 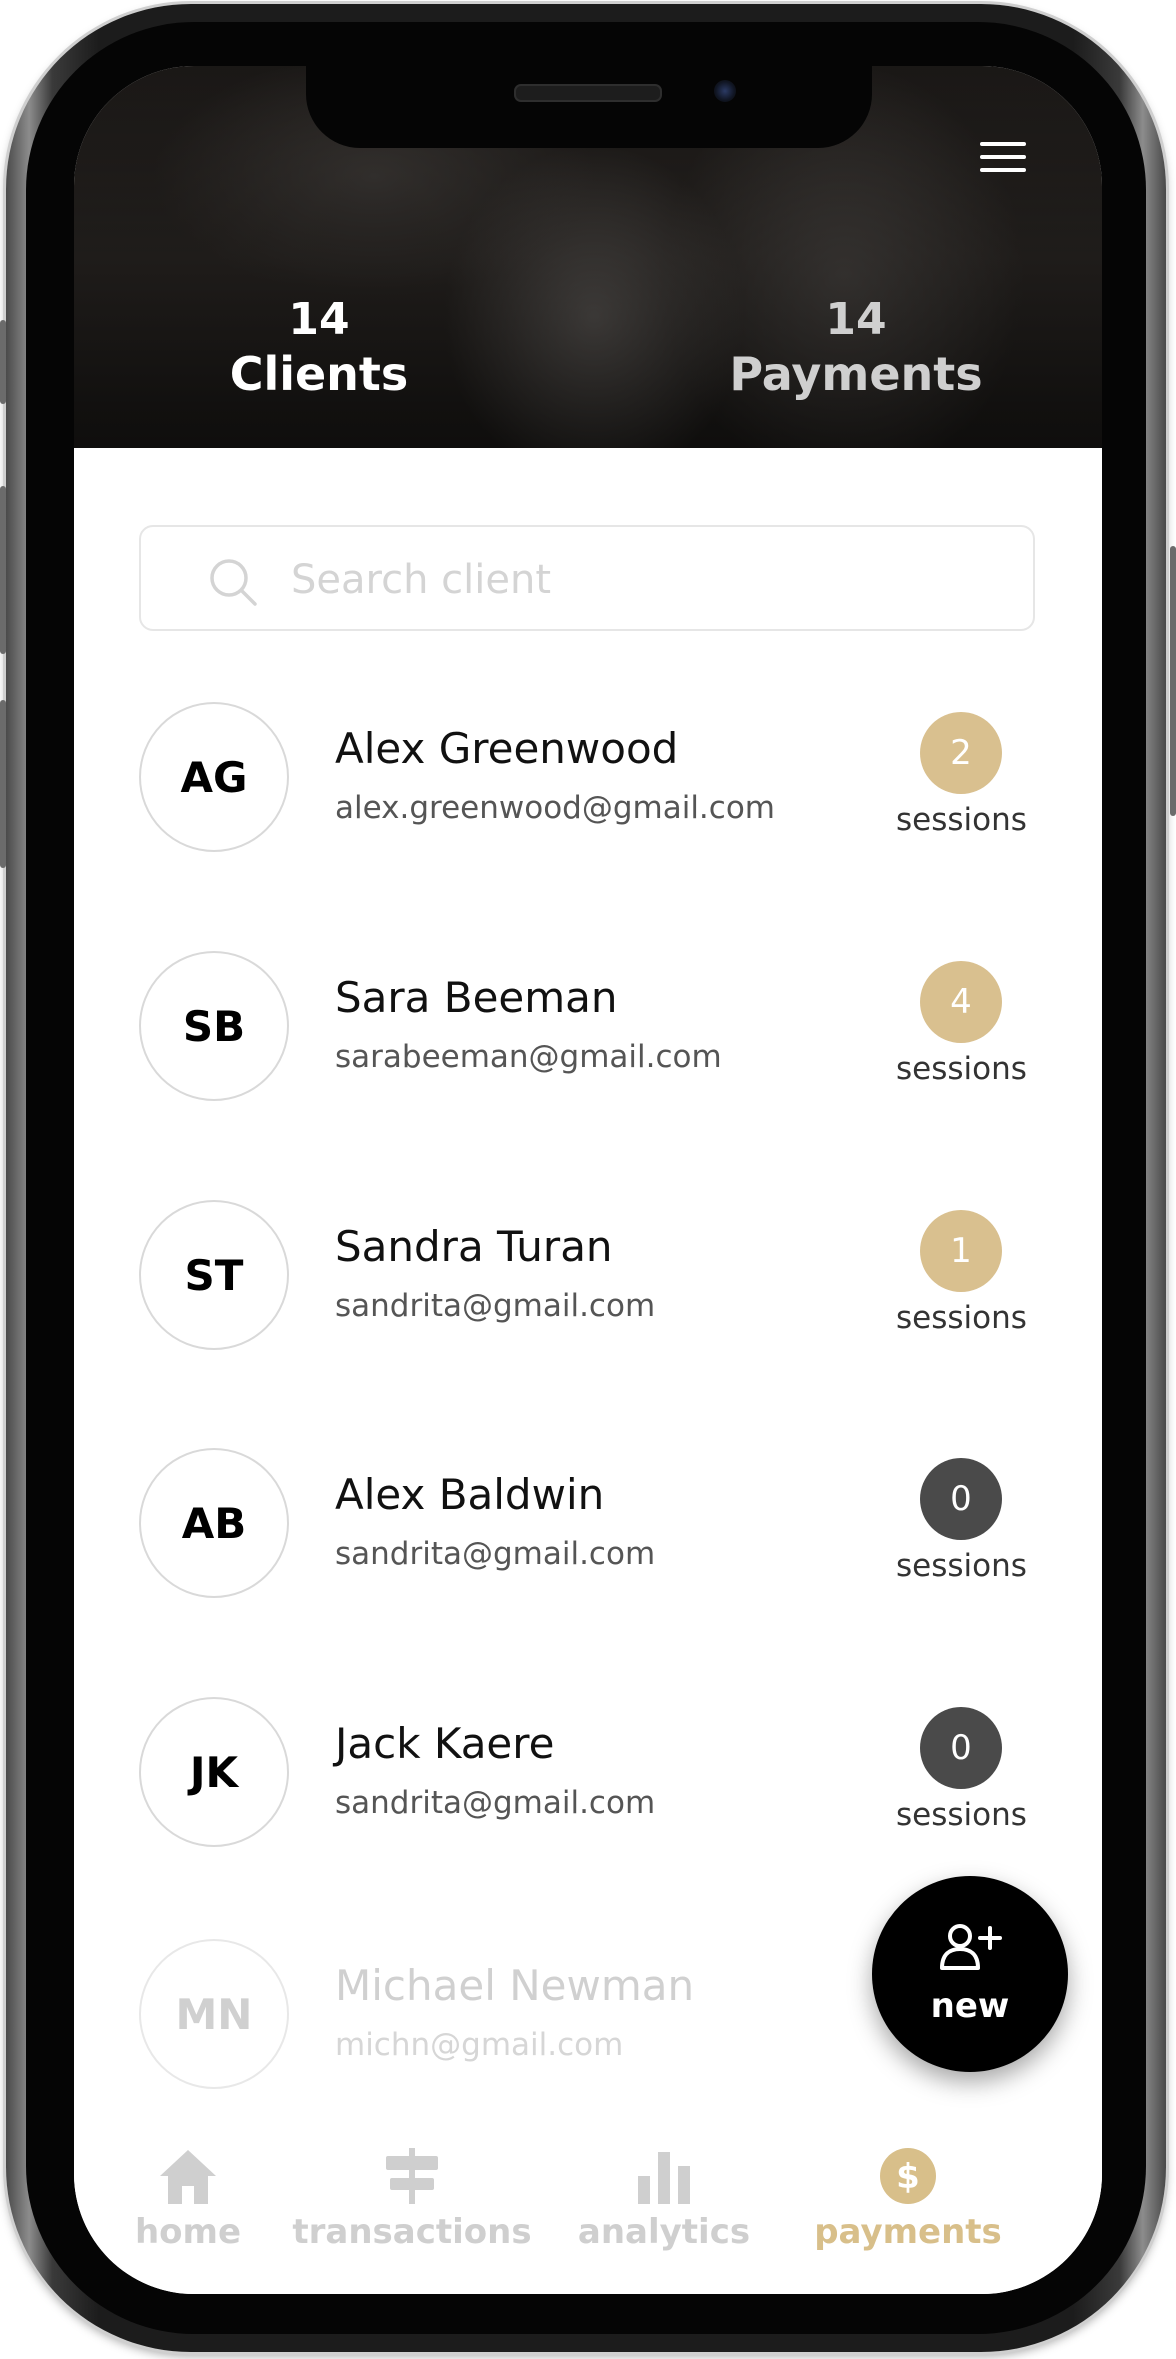 I want to click on client-email: sarabeeman@gmail.com, so click(x=528, y=1057).